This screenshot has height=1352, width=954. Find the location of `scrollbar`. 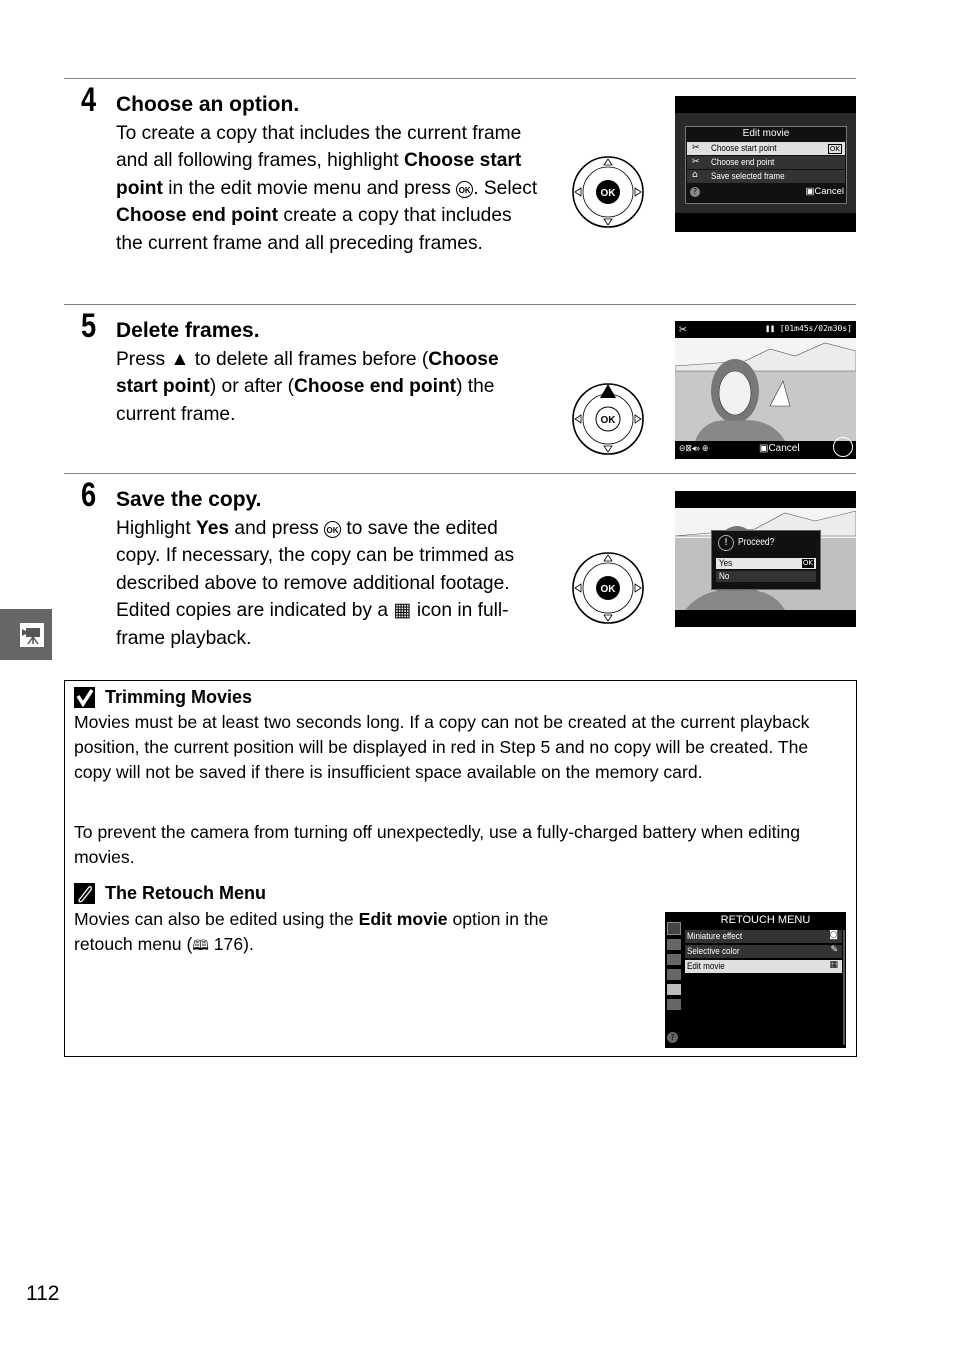

scrollbar is located at coordinates (844, 987).